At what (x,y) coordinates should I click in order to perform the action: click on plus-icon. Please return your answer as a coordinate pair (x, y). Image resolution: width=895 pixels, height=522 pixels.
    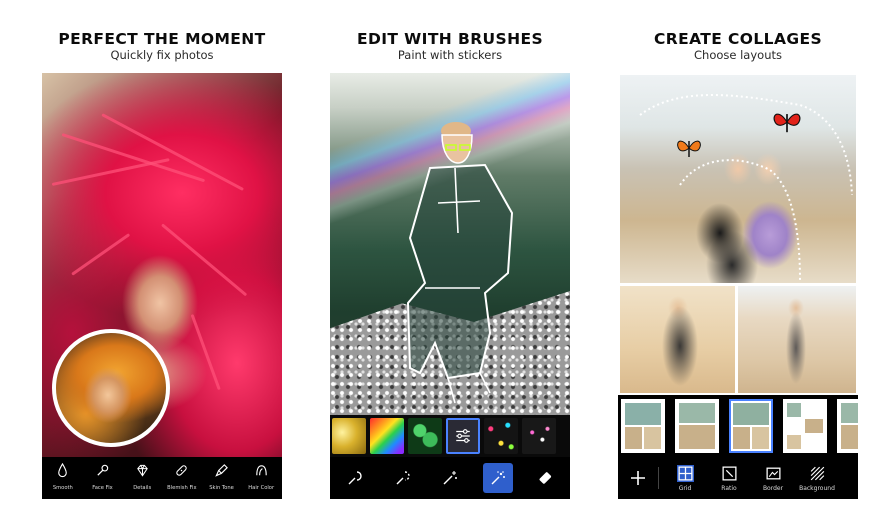
    Looking at the image, I should click on (638, 478).